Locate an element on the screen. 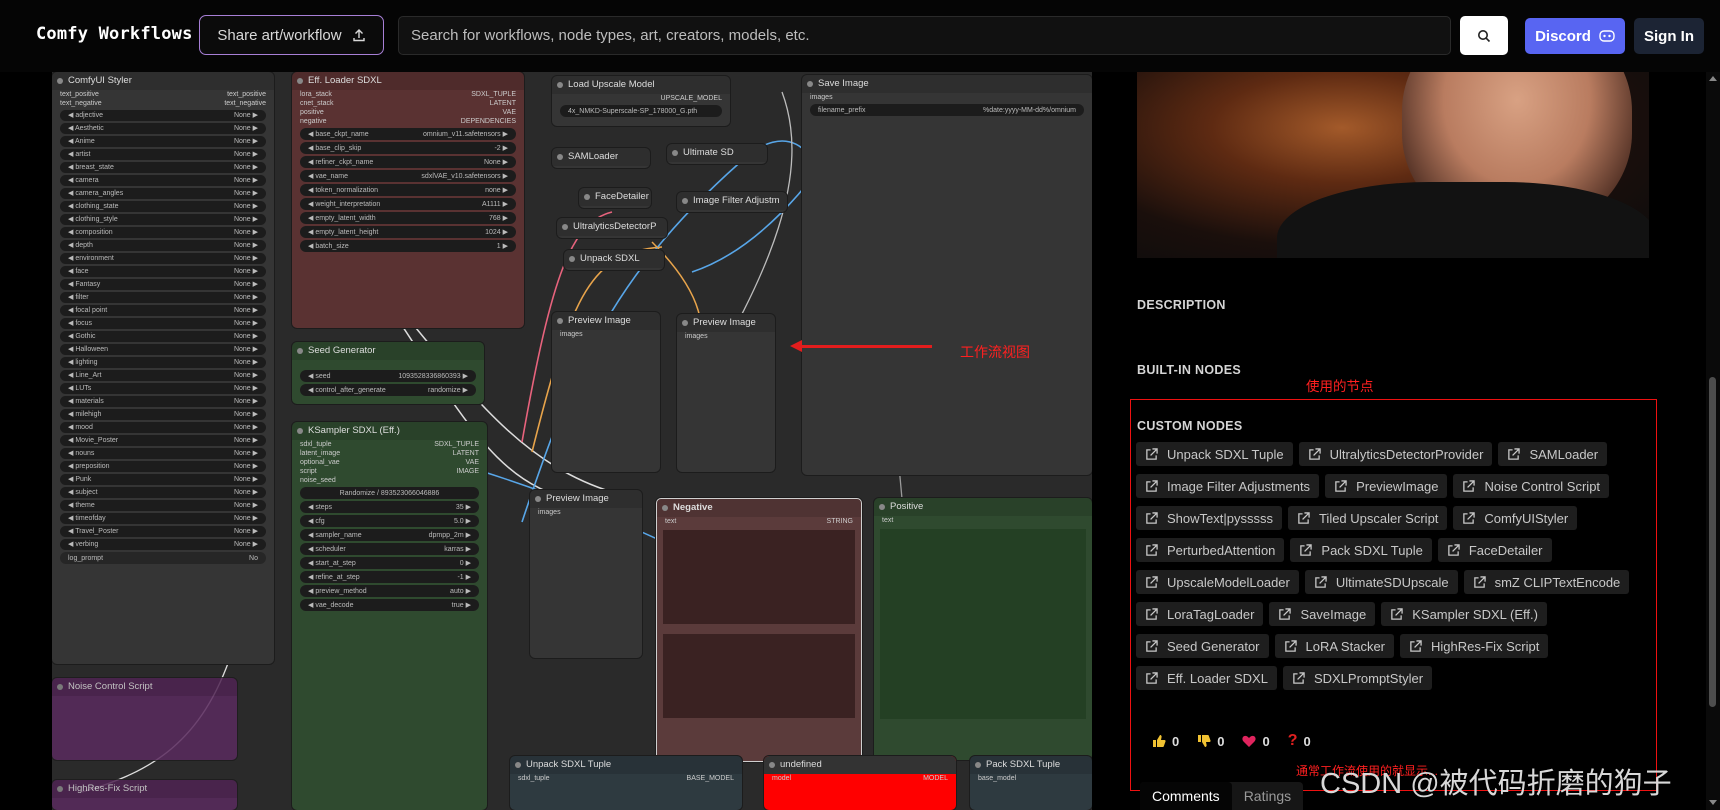 The height and width of the screenshot is (810, 1720). node-sam-loader: SAMLoader (Impact) is located at coordinates (601, 158).